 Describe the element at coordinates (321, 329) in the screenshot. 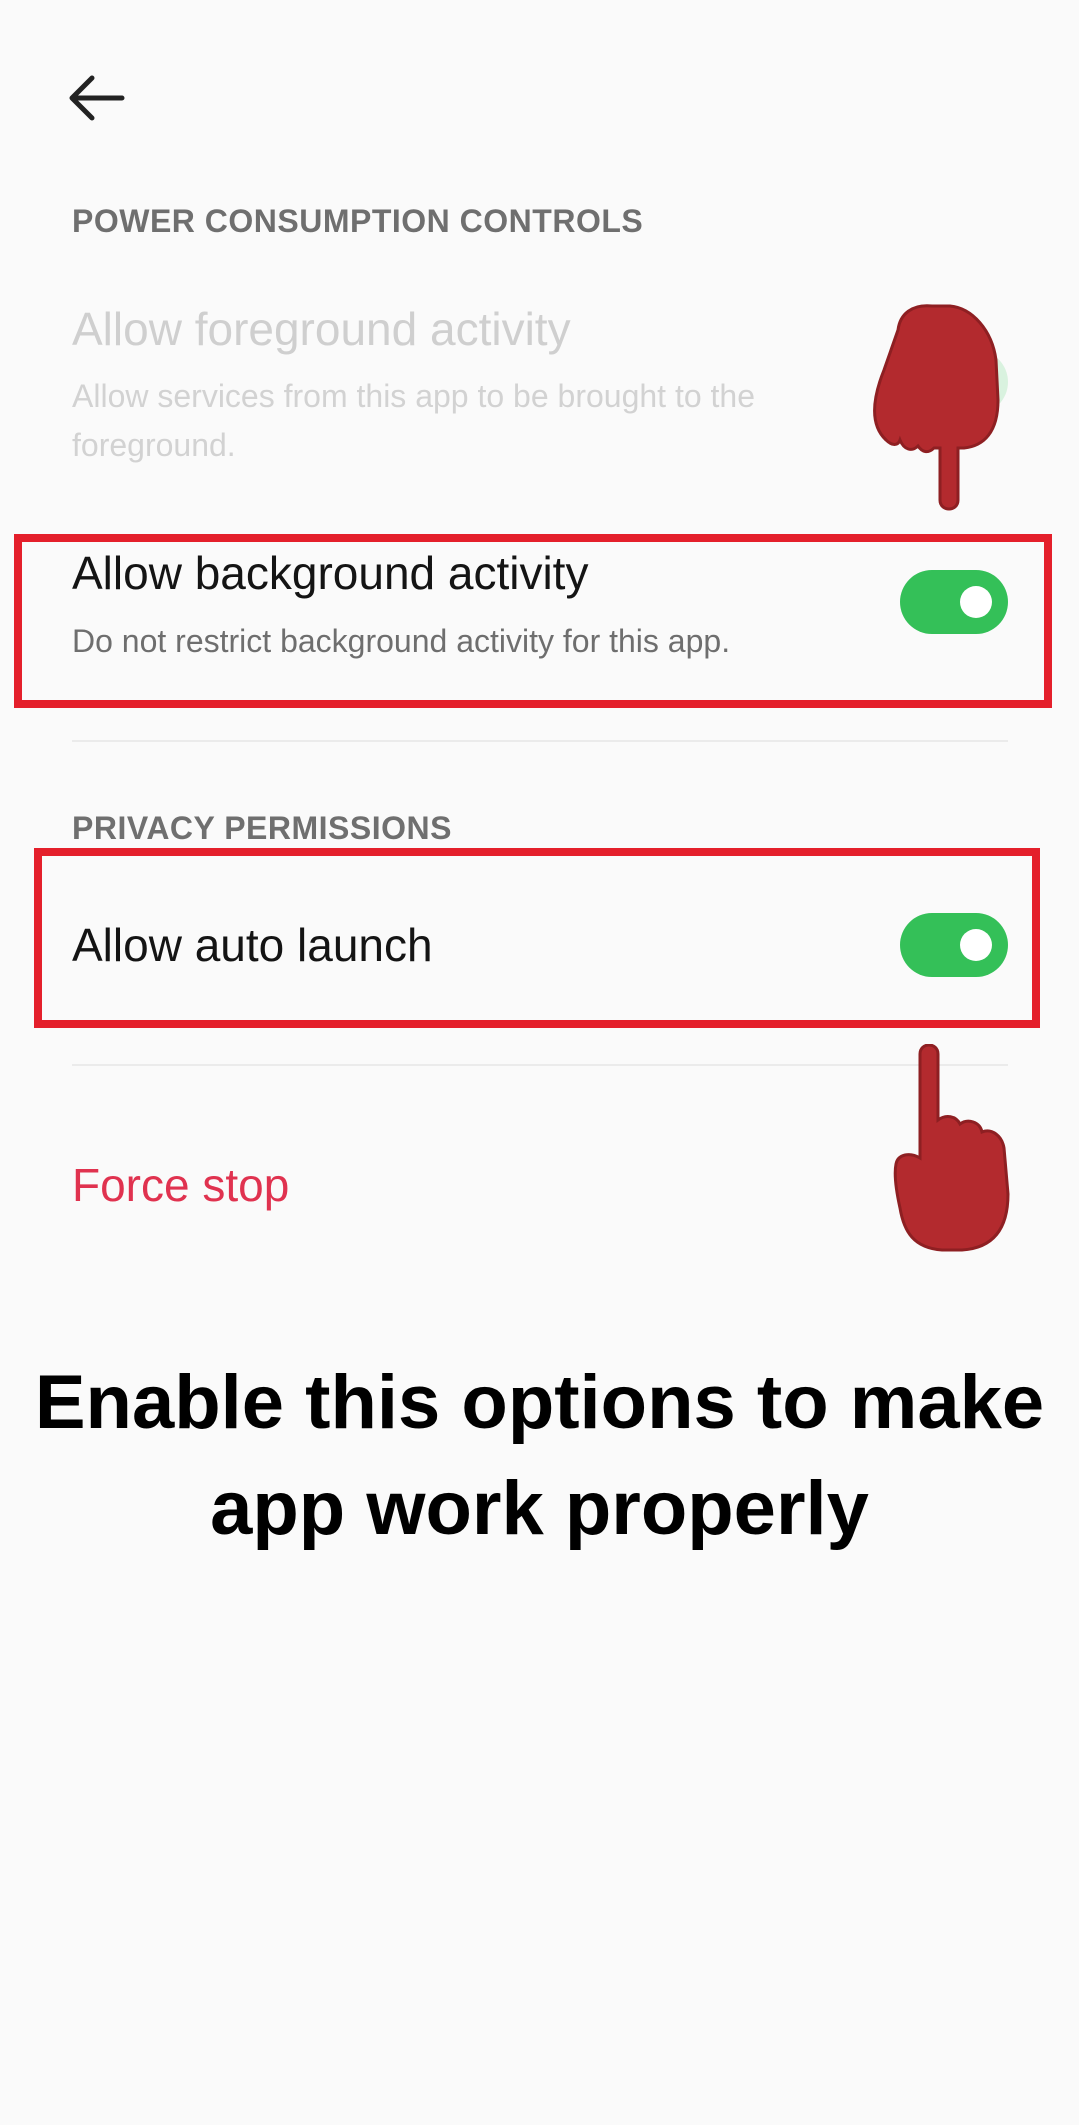

I see `foreground-activity-title: Allow foreground activity` at that location.